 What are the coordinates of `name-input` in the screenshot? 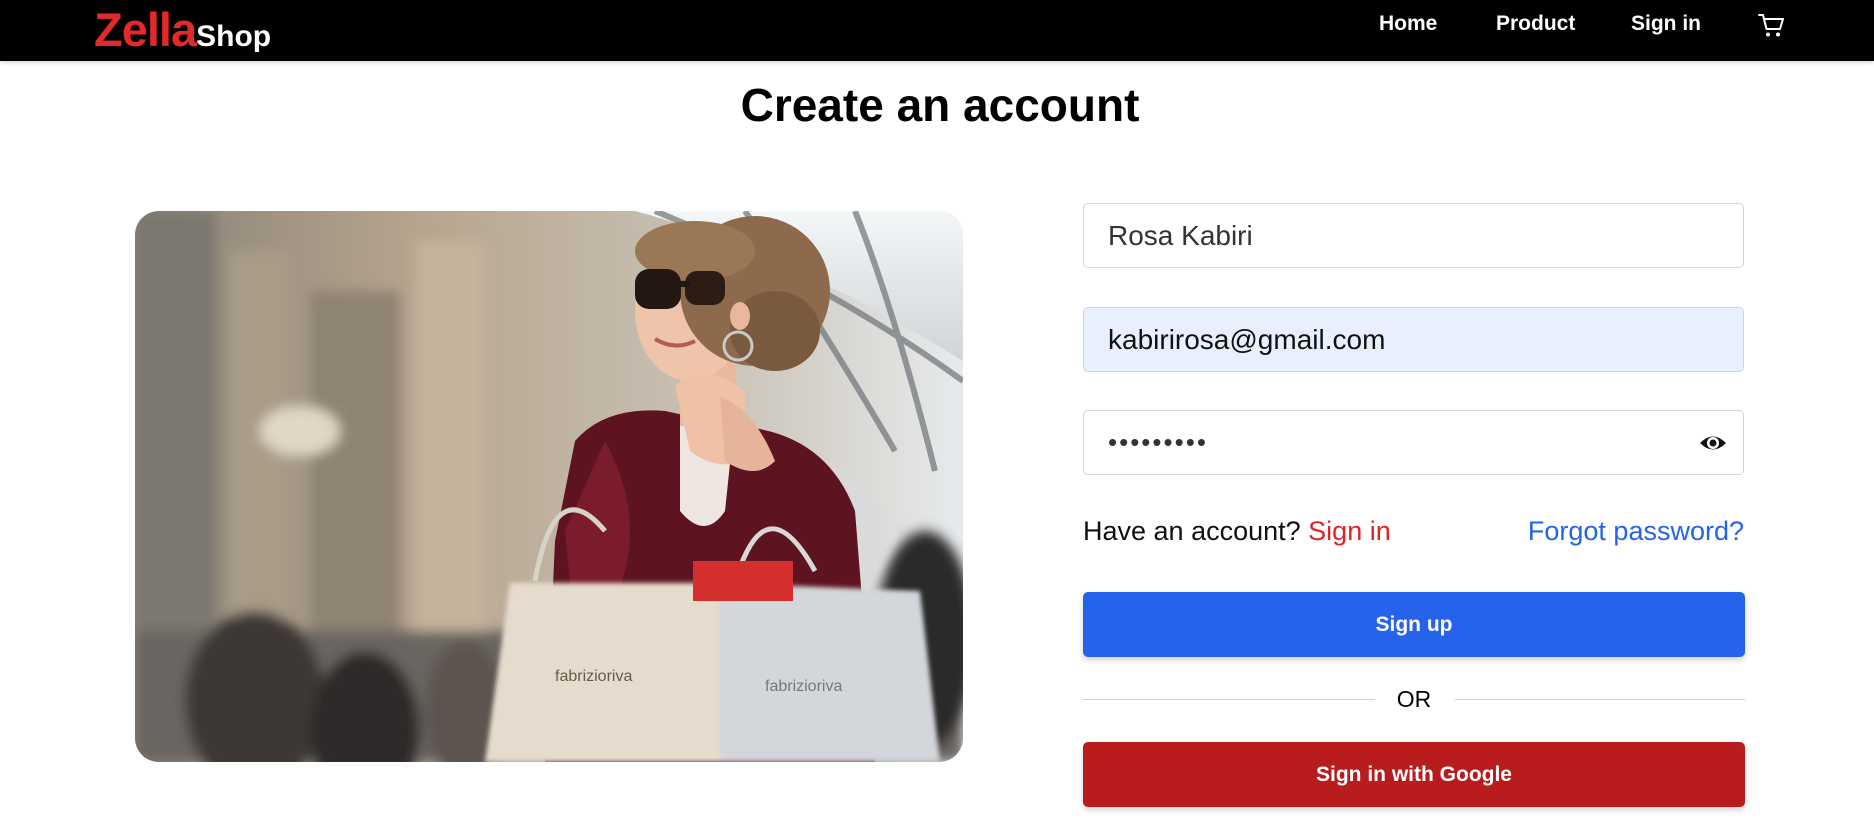 It's located at (1413, 235).